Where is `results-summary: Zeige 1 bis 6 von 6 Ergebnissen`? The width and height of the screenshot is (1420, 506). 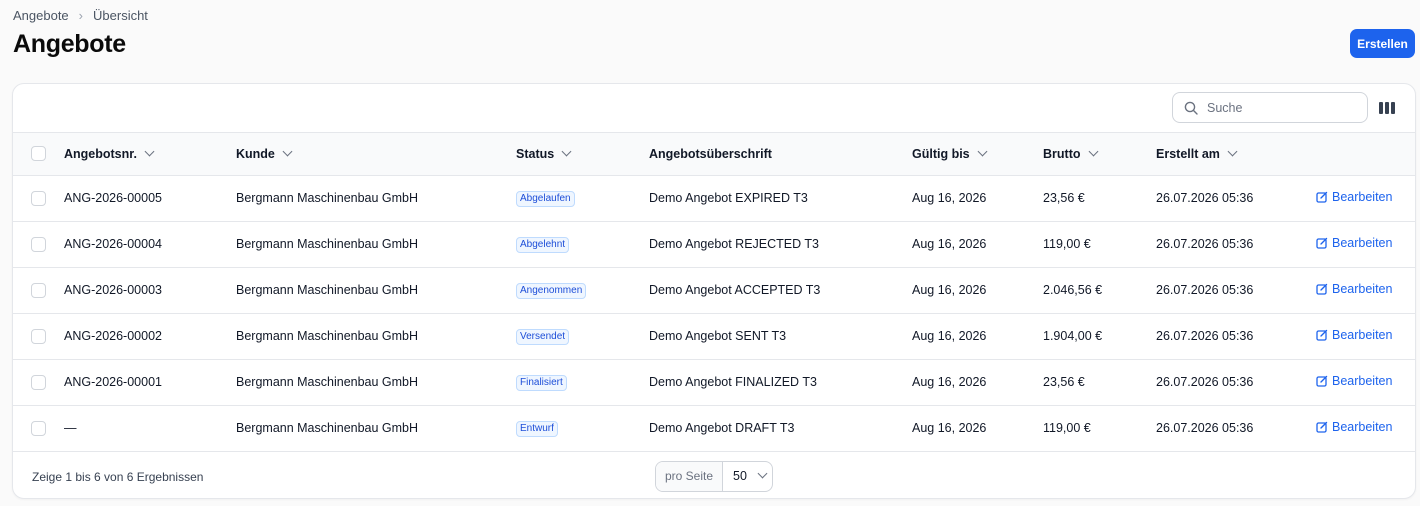 results-summary: Zeige 1 bis 6 von 6 Ergebnissen is located at coordinates (118, 476).